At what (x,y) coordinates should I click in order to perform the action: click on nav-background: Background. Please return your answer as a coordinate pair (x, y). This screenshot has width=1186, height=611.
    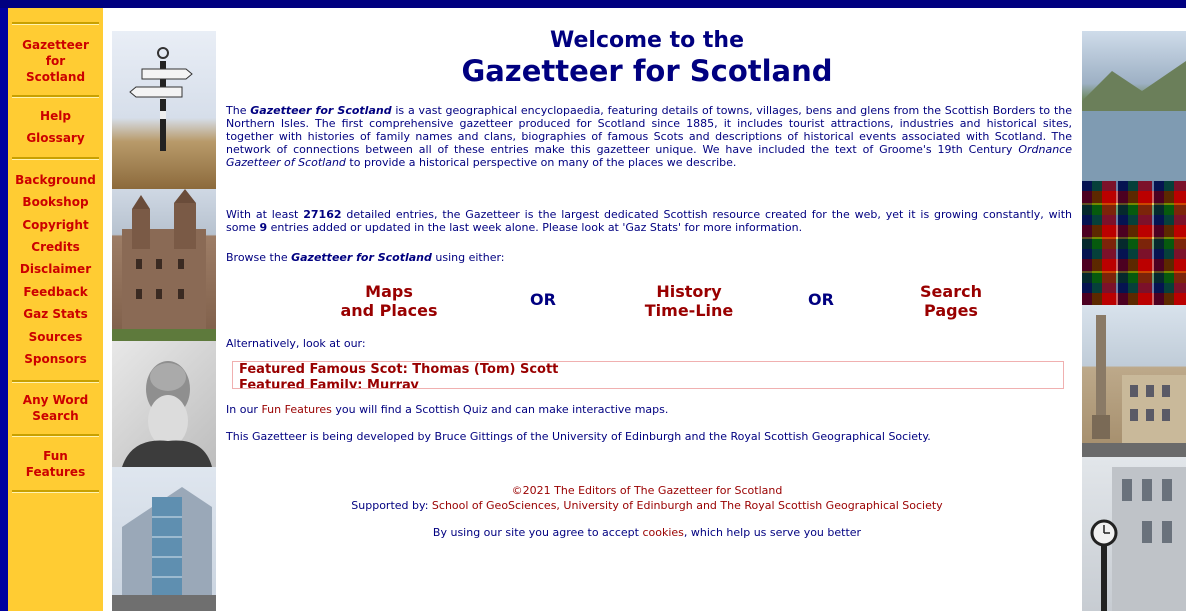
    Looking at the image, I should click on (55, 180).